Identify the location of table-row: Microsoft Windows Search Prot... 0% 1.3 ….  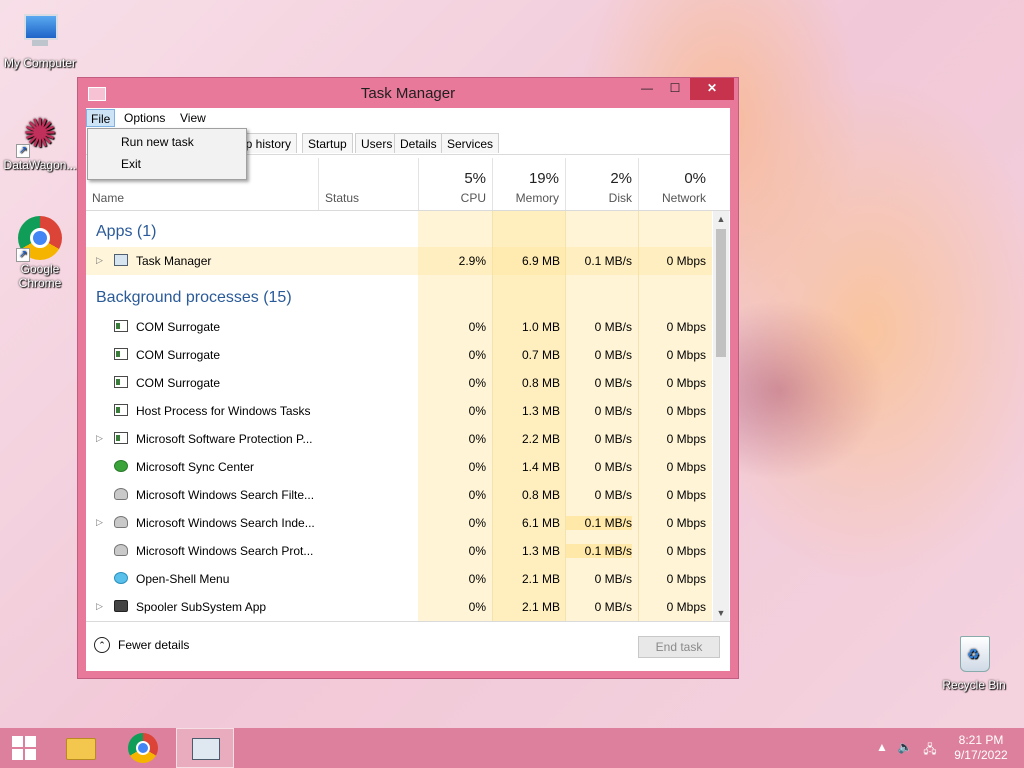
(399, 551).